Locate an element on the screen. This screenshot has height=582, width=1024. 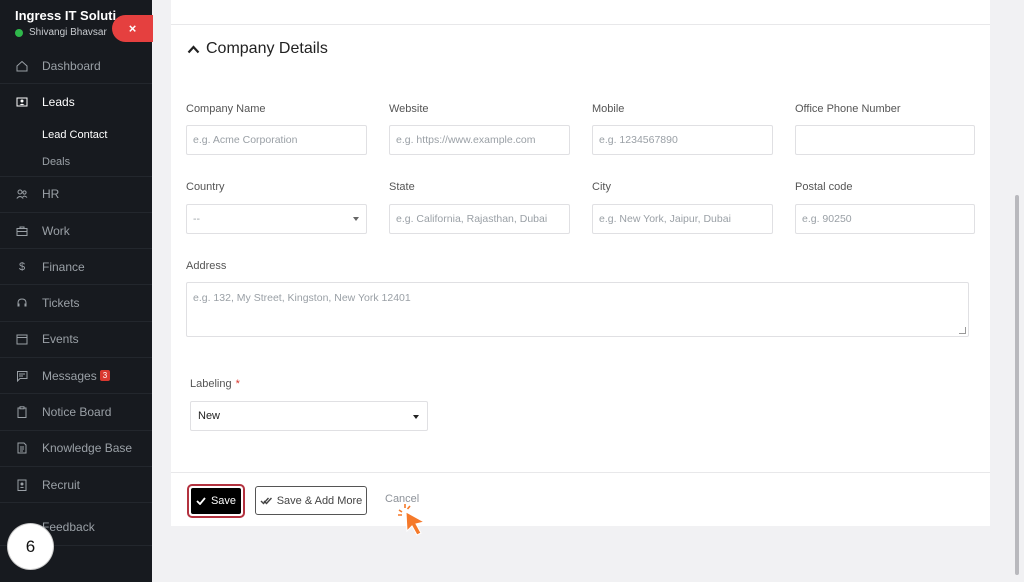
sidebar-subitem-lead-contact: Lead Contact is located at coordinates (76, 135).